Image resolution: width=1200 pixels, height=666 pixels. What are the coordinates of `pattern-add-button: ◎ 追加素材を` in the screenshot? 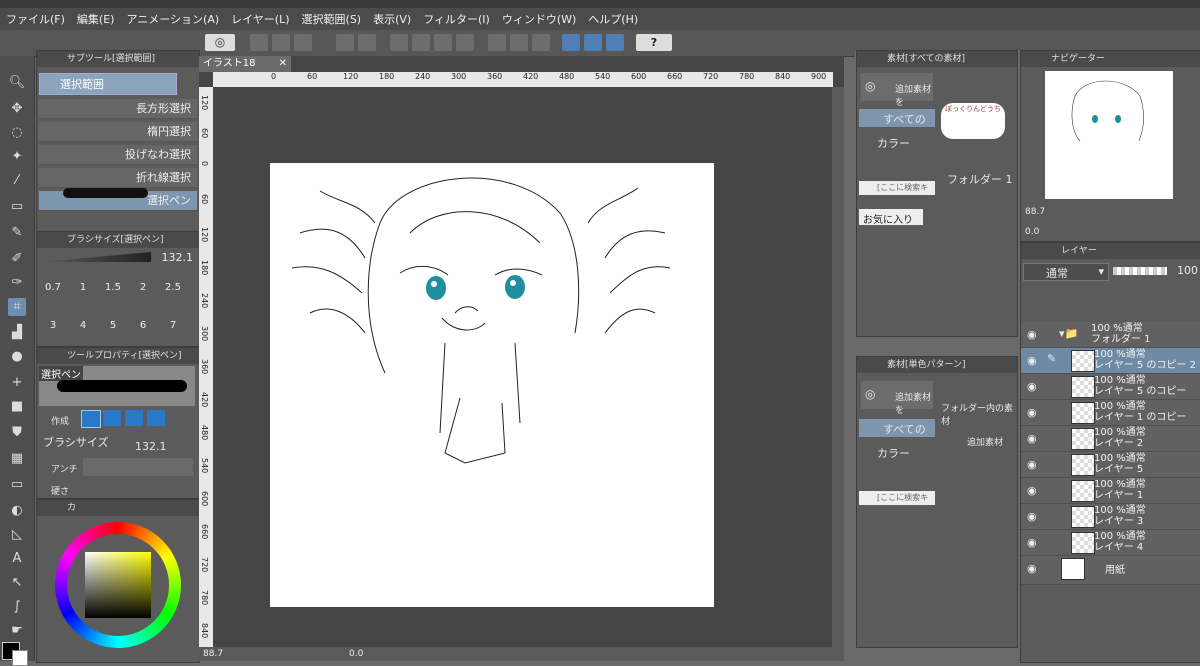 It's located at (897, 398).